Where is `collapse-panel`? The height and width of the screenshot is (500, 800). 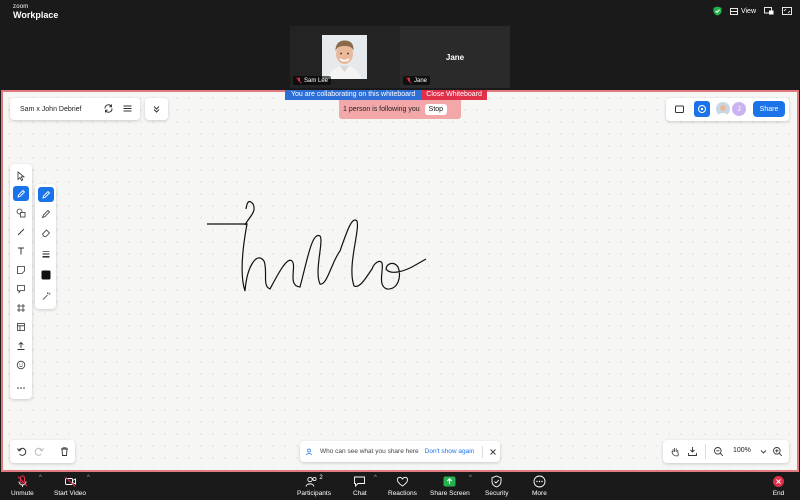 collapse-panel is located at coordinates (156, 109).